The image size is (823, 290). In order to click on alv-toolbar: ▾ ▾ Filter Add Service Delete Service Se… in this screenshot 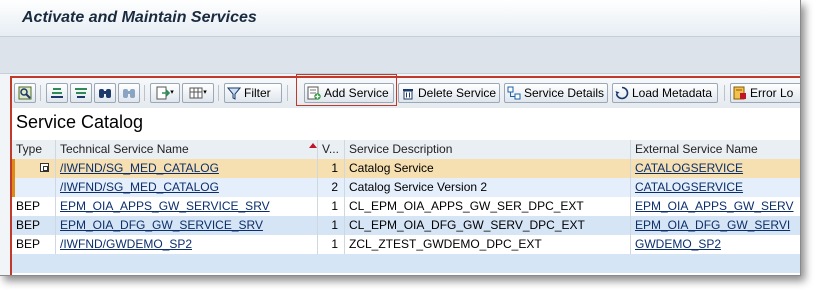, I will do `click(406, 93)`.